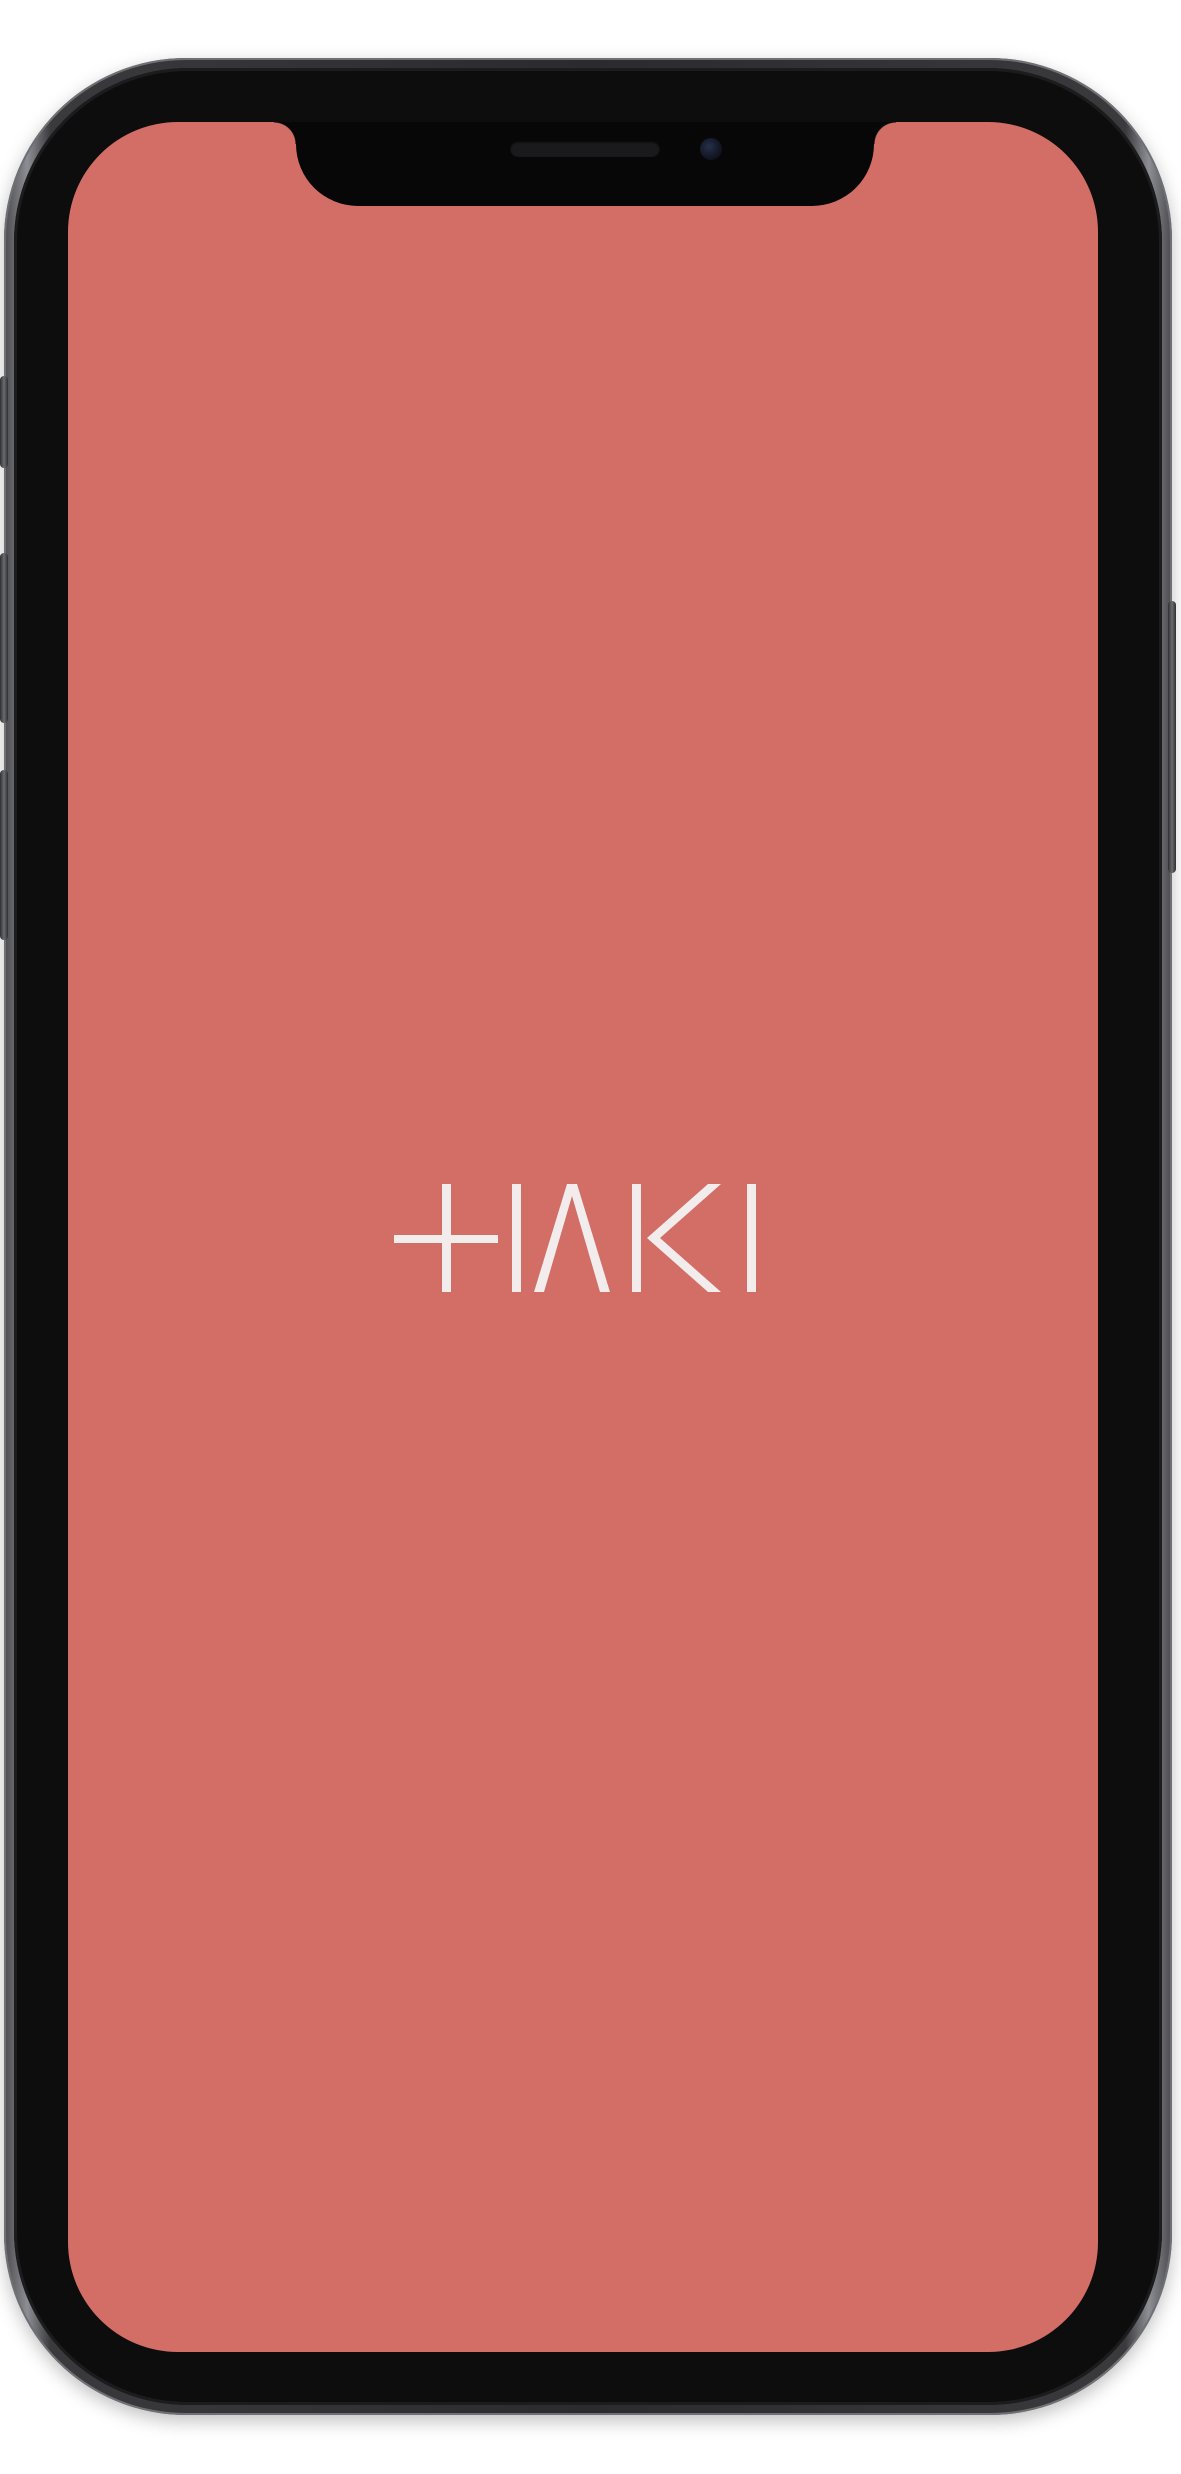 The width and height of the screenshot is (1181, 2474). I want to click on silent-switch, so click(4, 422).